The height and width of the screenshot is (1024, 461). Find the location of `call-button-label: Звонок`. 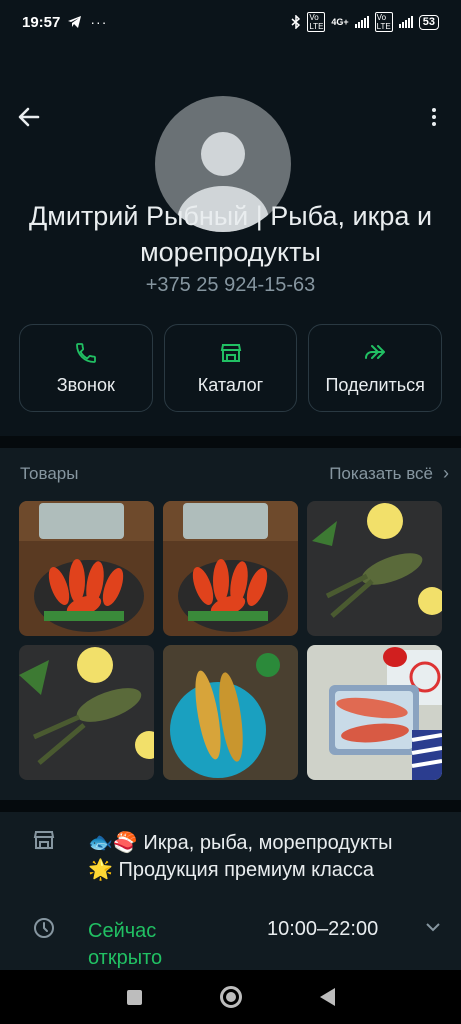

call-button-label: Звонок is located at coordinates (85, 384).